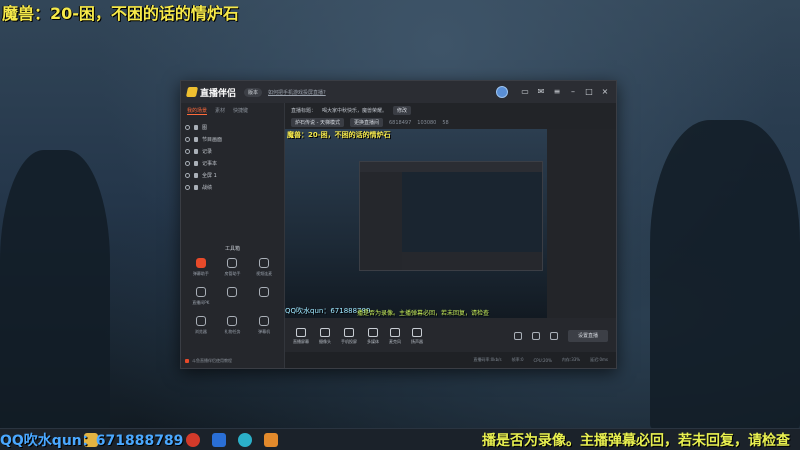 This screenshot has height=450, width=800. What do you see at coordinates (232, 163) in the screenshot?
I see `scene-item: 记事本` at bounding box center [232, 163].